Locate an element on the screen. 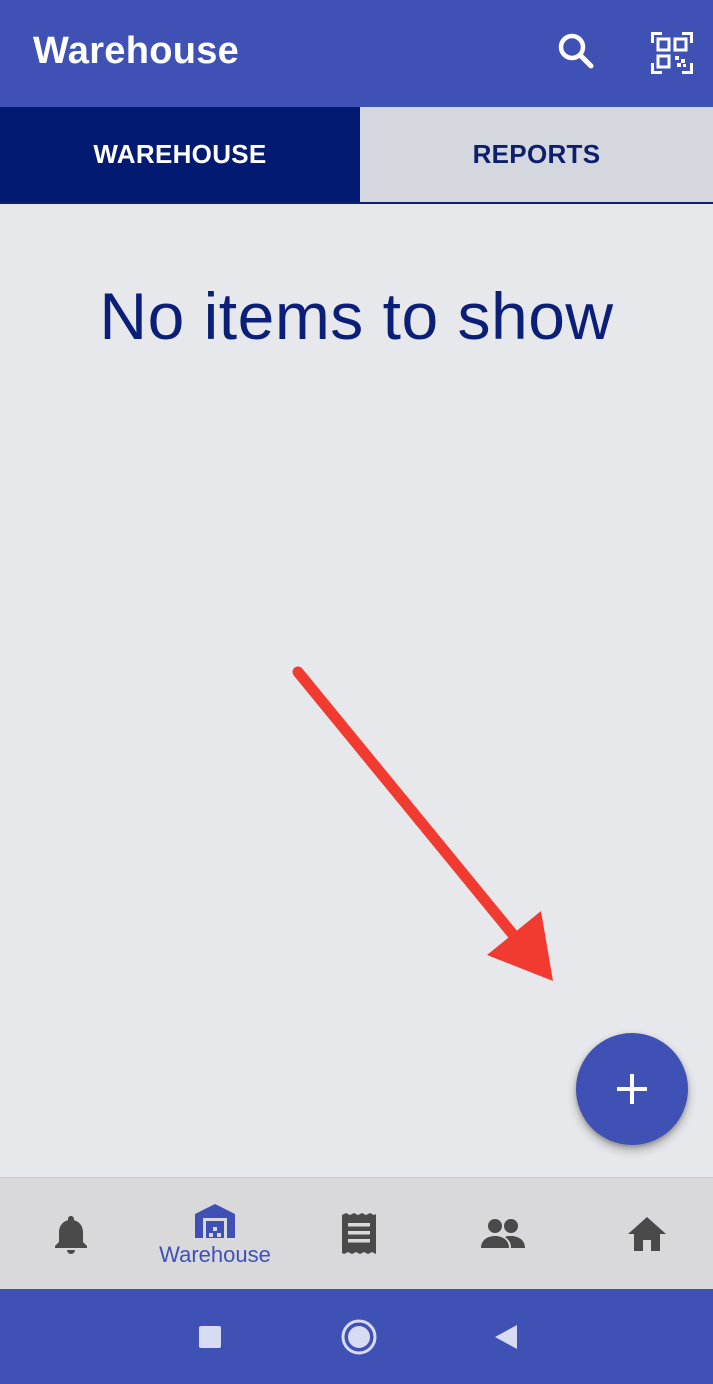  system-navigation-bar is located at coordinates (356, 1336).